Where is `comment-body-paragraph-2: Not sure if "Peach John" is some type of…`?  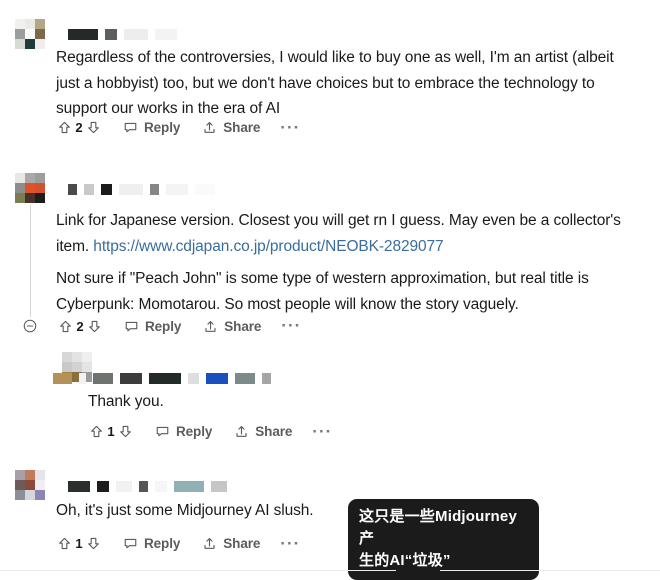 comment-body-paragraph-2: Not sure if "Peach John" is some type of… is located at coordinates (322, 291).